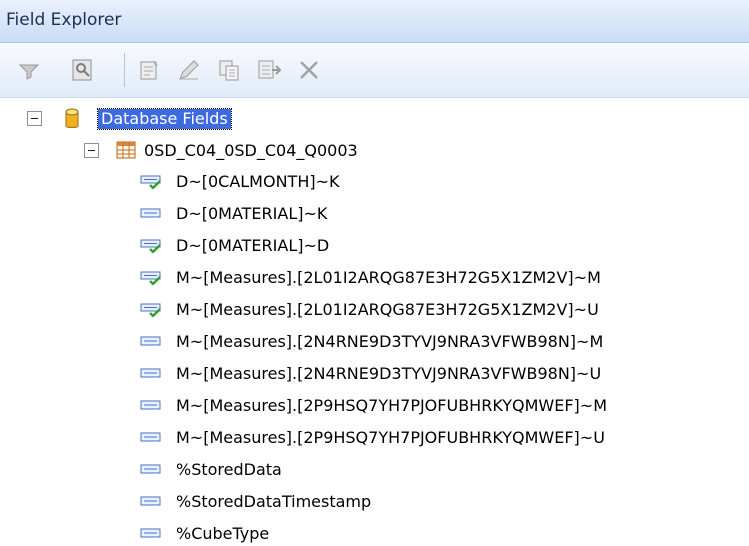 The image size is (749, 546). What do you see at coordinates (251, 214) in the screenshot?
I see `field-item: D~[0MATERIAL]~K` at bounding box center [251, 214].